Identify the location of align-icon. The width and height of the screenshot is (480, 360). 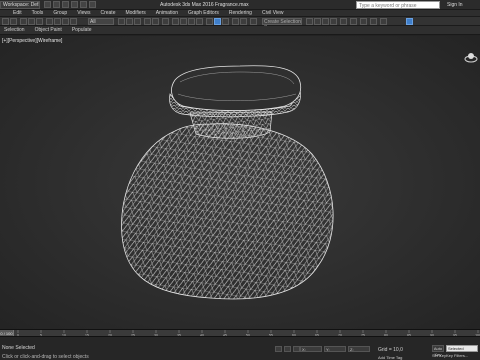
(225, 21).